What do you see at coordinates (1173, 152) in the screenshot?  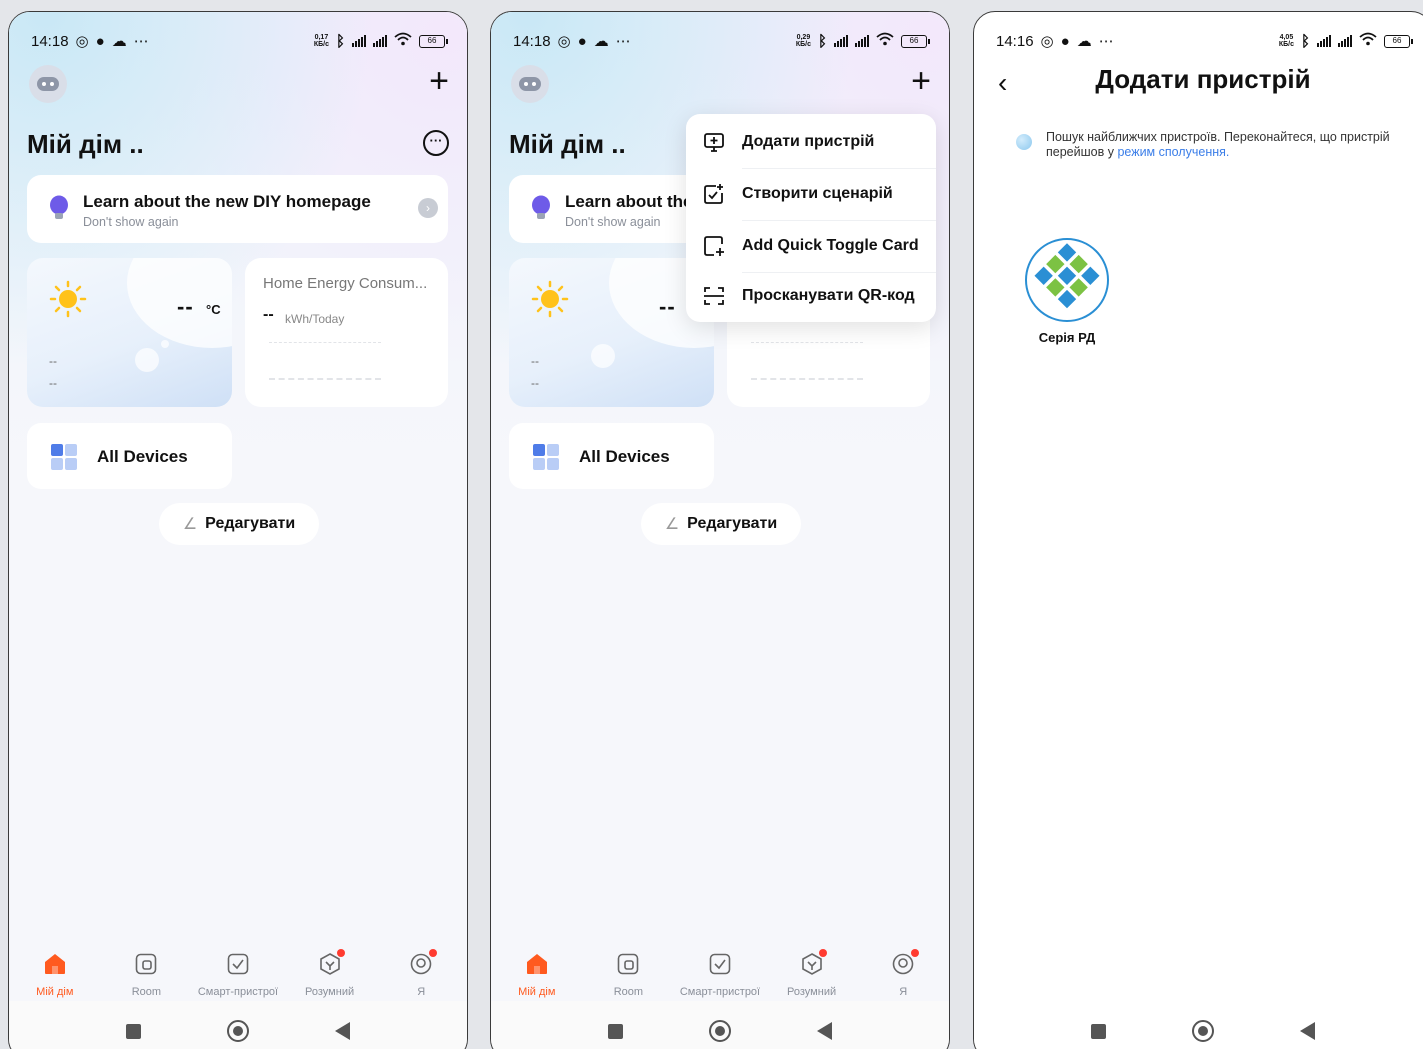 I see `pairing-mode-link: режим сполучення.` at bounding box center [1173, 152].